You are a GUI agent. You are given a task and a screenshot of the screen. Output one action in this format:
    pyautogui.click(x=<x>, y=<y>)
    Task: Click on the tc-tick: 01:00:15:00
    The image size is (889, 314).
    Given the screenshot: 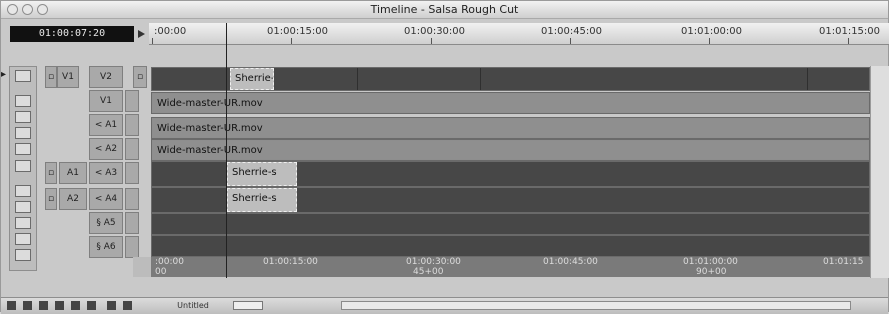 What is the action you would take?
    pyautogui.click(x=290, y=262)
    